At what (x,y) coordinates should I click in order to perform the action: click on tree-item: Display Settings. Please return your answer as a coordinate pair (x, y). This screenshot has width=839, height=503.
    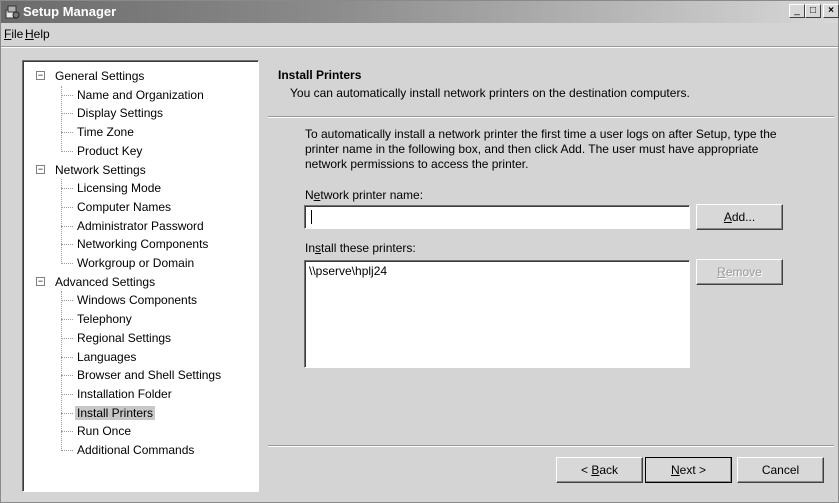
    Looking at the image, I should click on (120, 113).